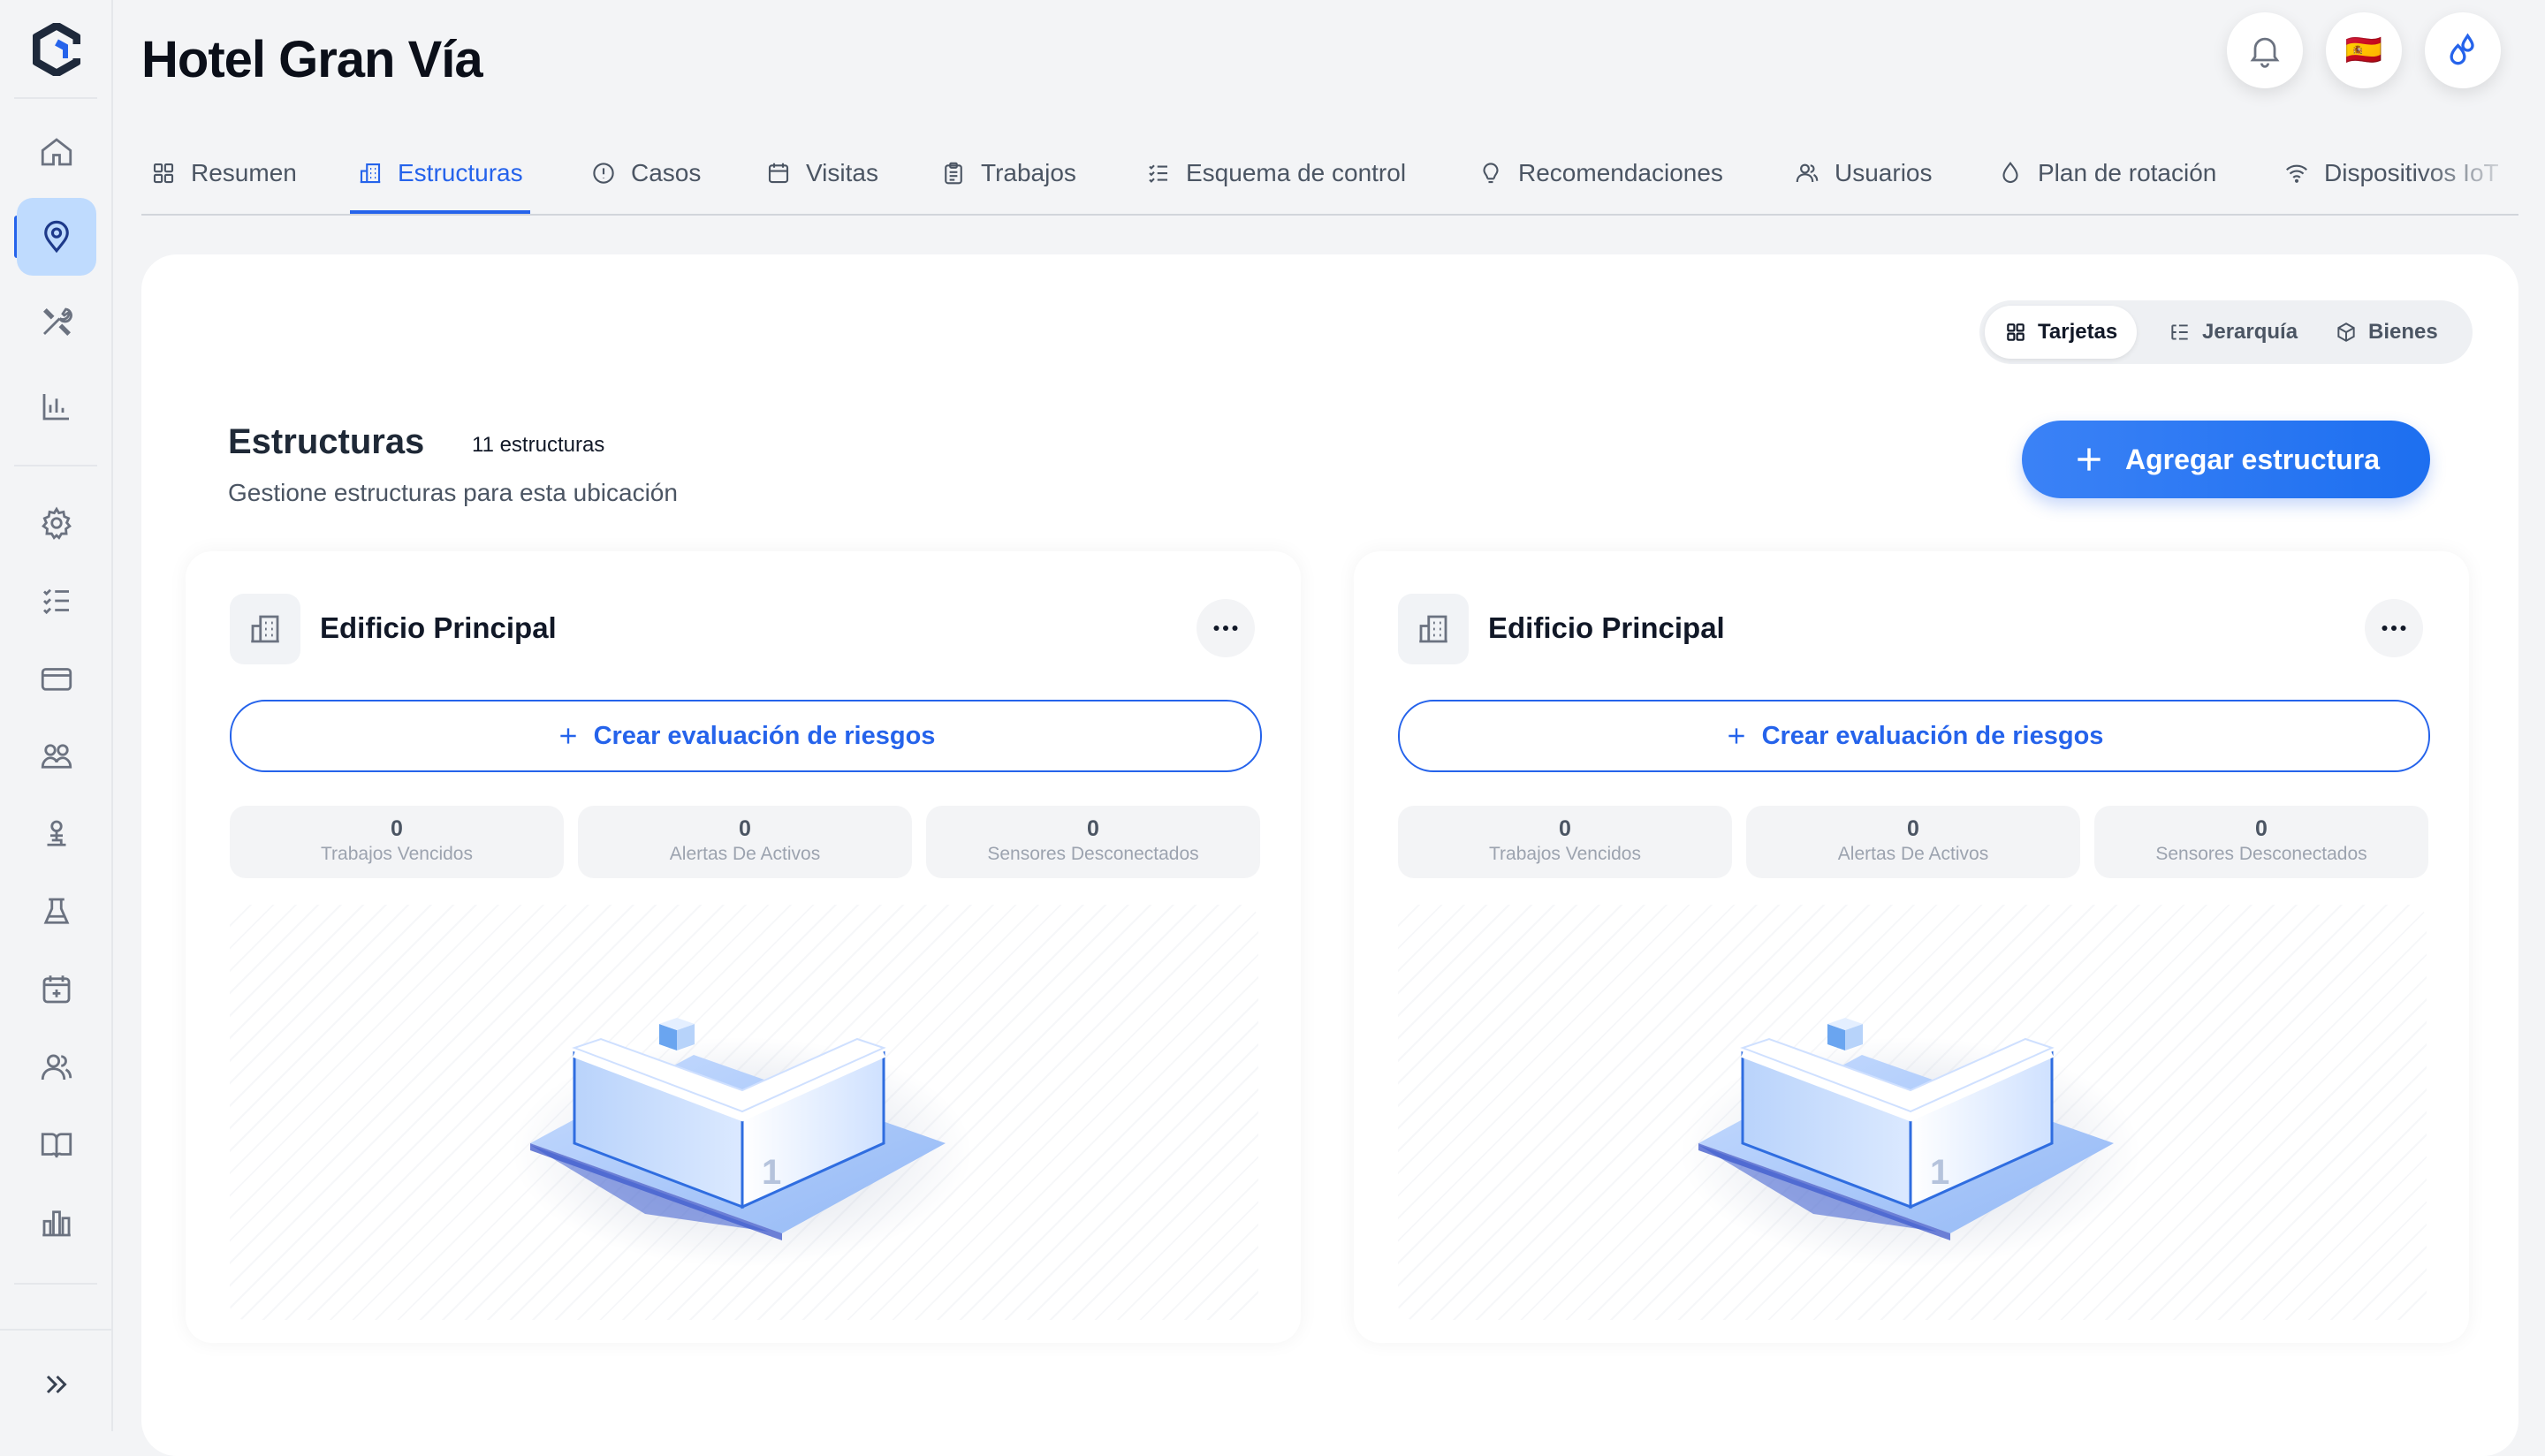 This screenshot has width=2545, height=1456. I want to click on notifications-button, so click(2265, 50).